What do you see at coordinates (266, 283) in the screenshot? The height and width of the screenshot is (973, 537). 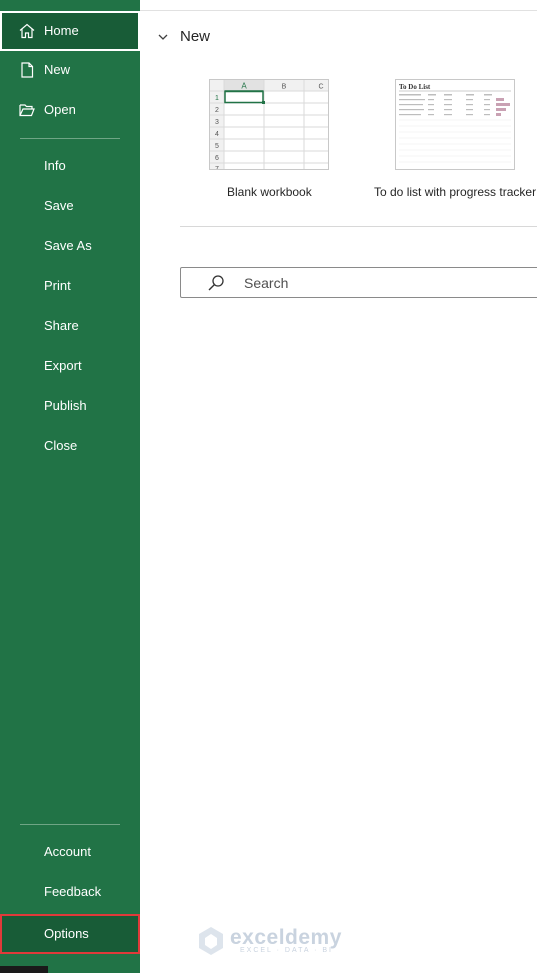 I see `search-placeholder: Search` at bounding box center [266, 283].